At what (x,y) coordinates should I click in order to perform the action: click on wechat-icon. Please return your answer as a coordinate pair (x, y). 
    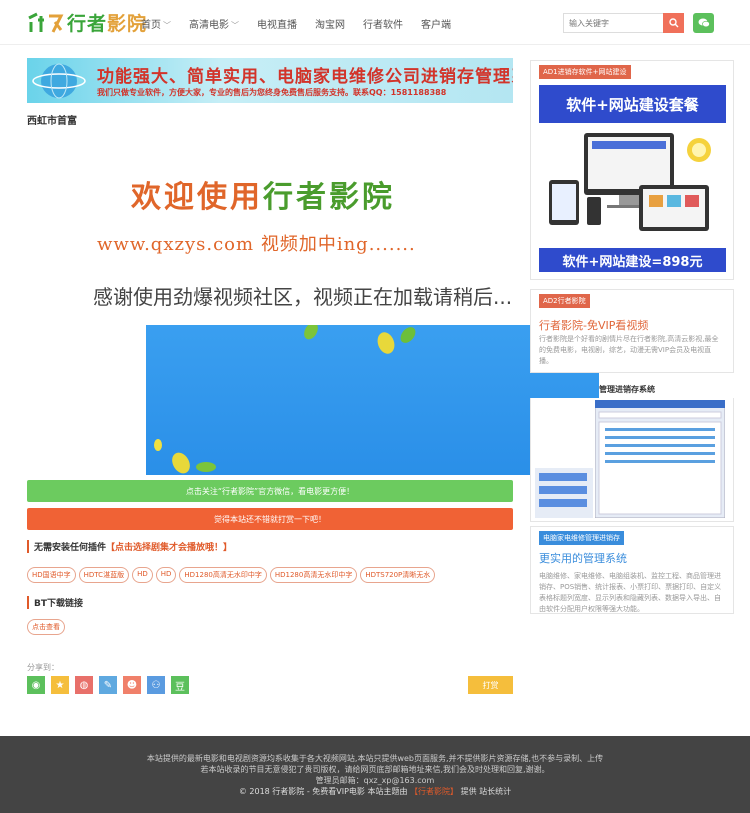
    Looking at the image, I should click on (704, 23).